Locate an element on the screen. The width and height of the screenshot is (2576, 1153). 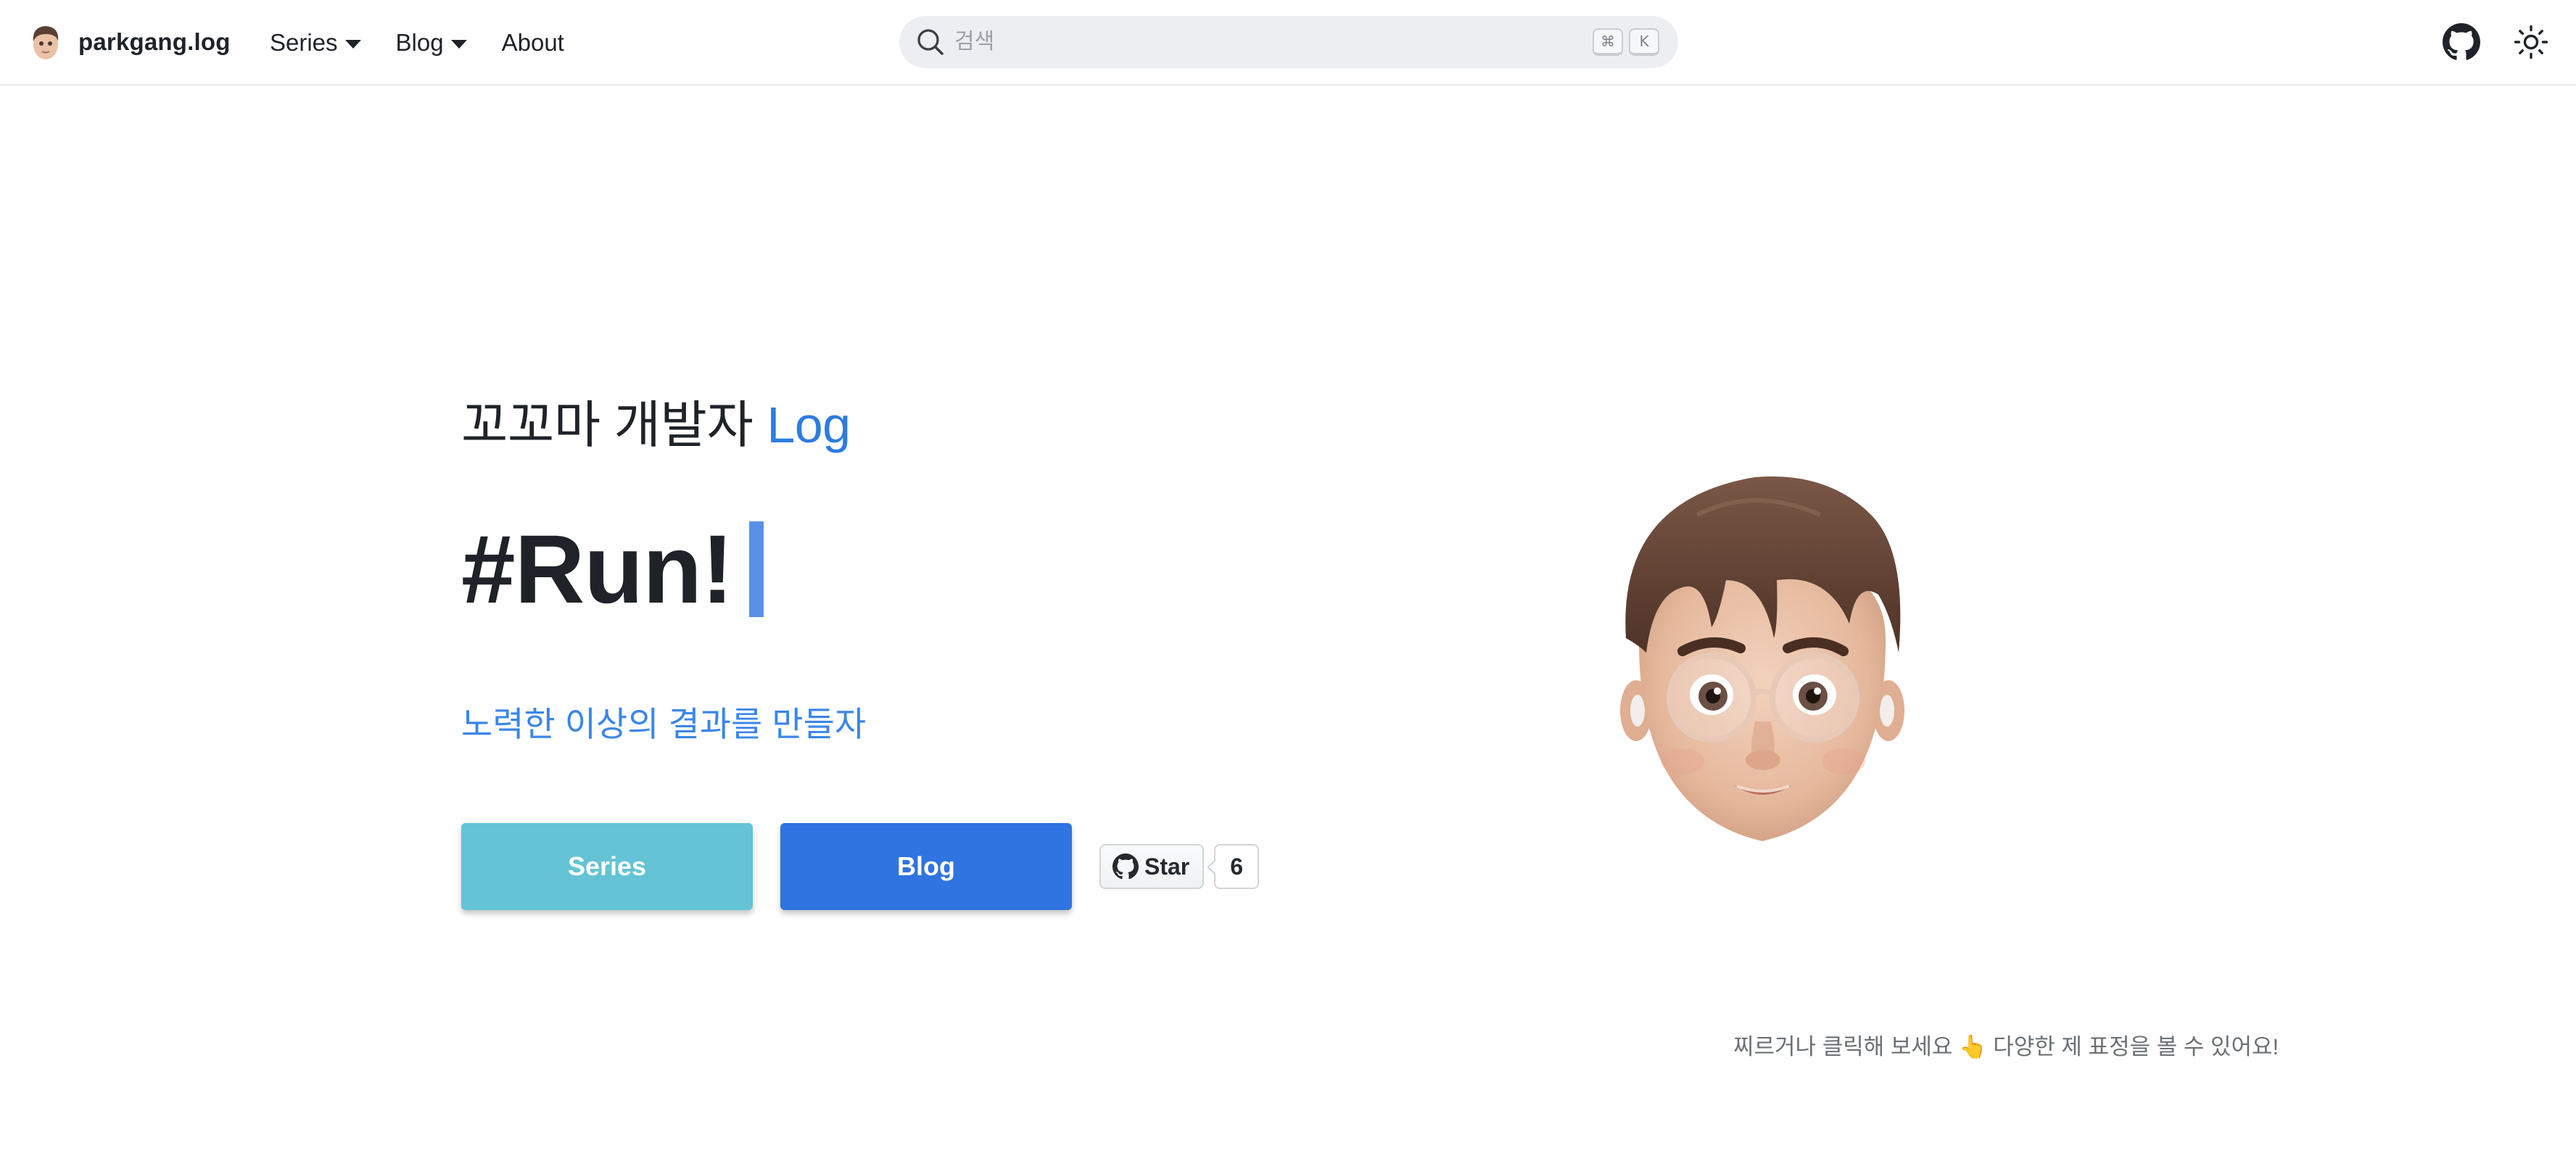
hero-title-text: #Run! is located at coordinates (597, 569).